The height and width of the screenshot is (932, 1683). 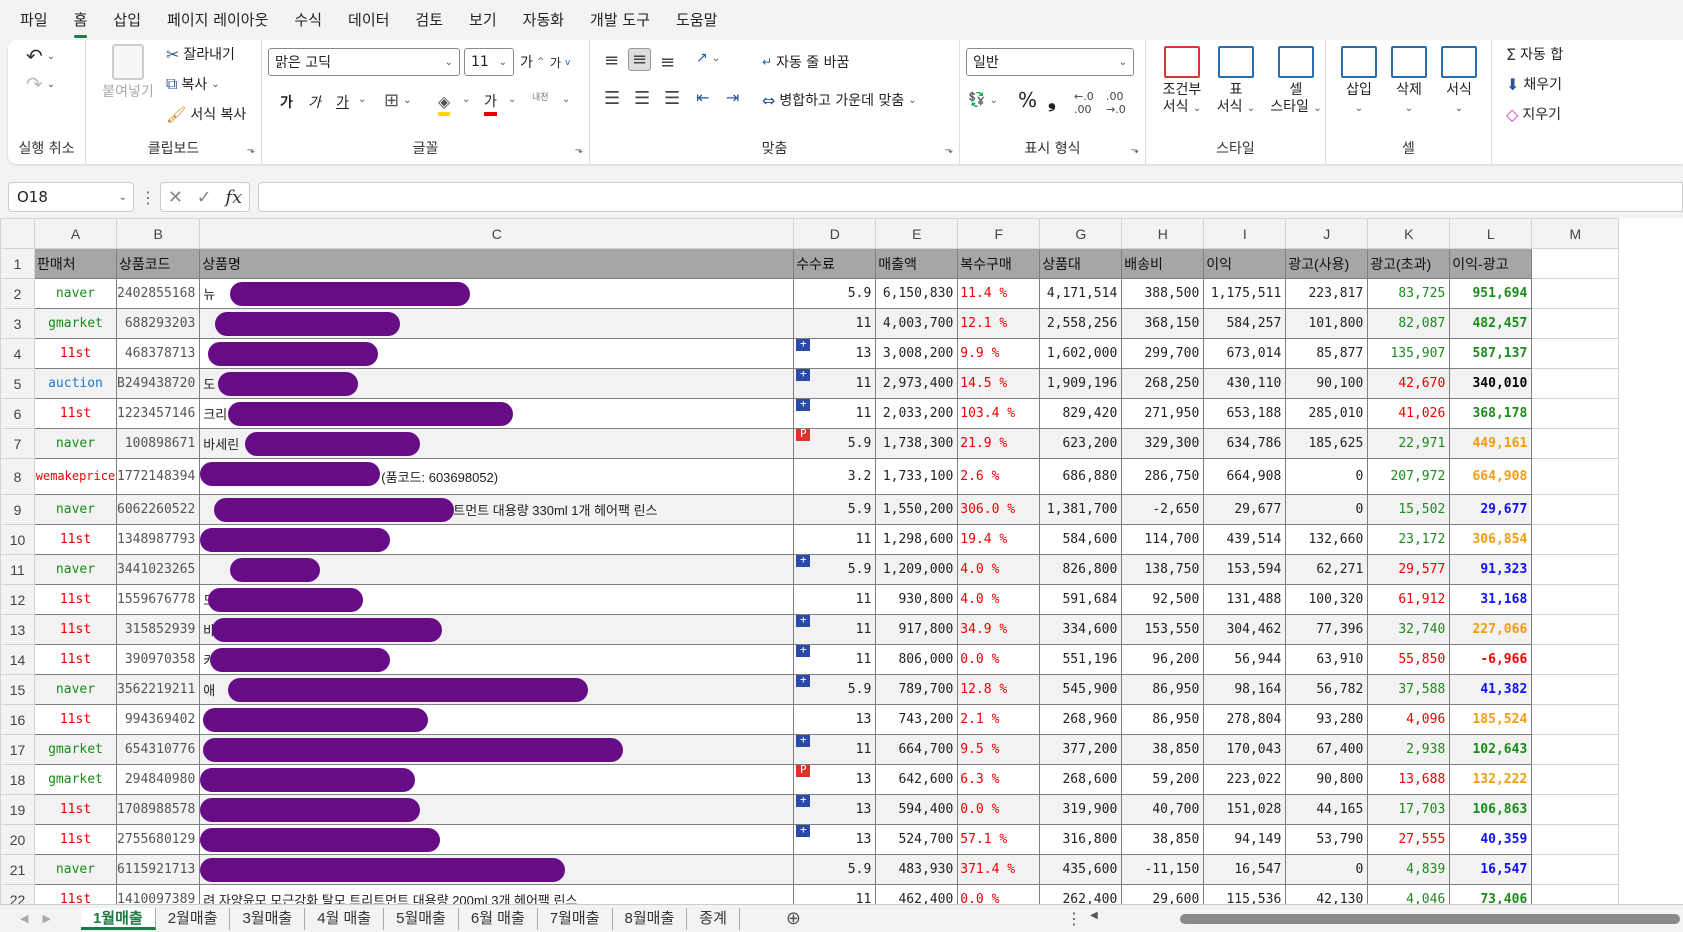 What do you see at coordinates (1245, 839) in the screenshot?
I see `profit-cell: 94,149` at bounding box center [1245, 839].